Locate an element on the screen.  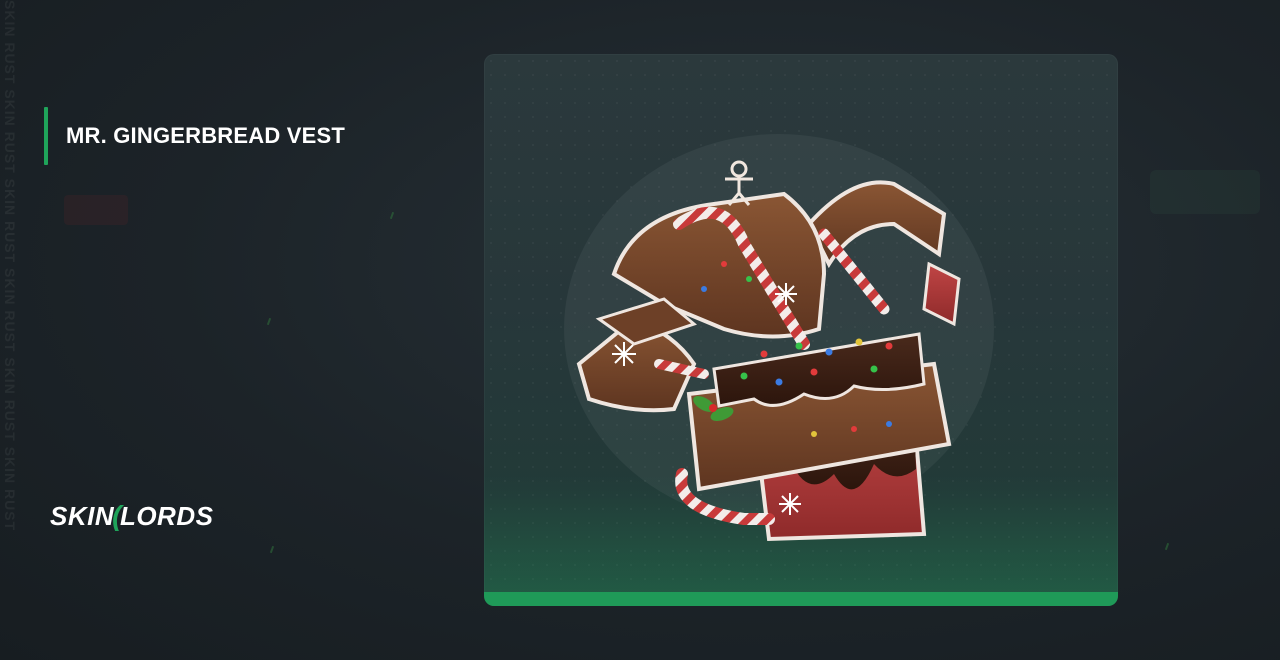
logo-right-text: LORDS is located at coordinates (166, 515).